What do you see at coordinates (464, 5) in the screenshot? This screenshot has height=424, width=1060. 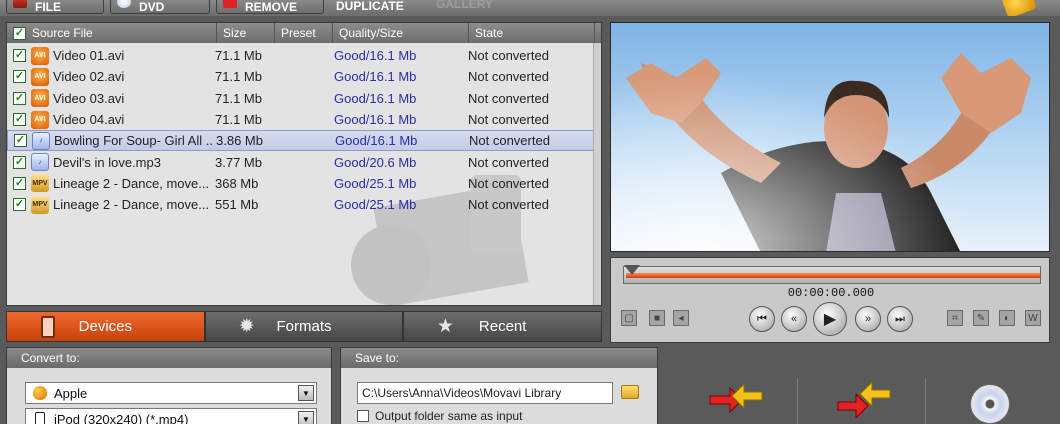 I see `gallery-button: GALLERY` at bounding box center [464, 5].